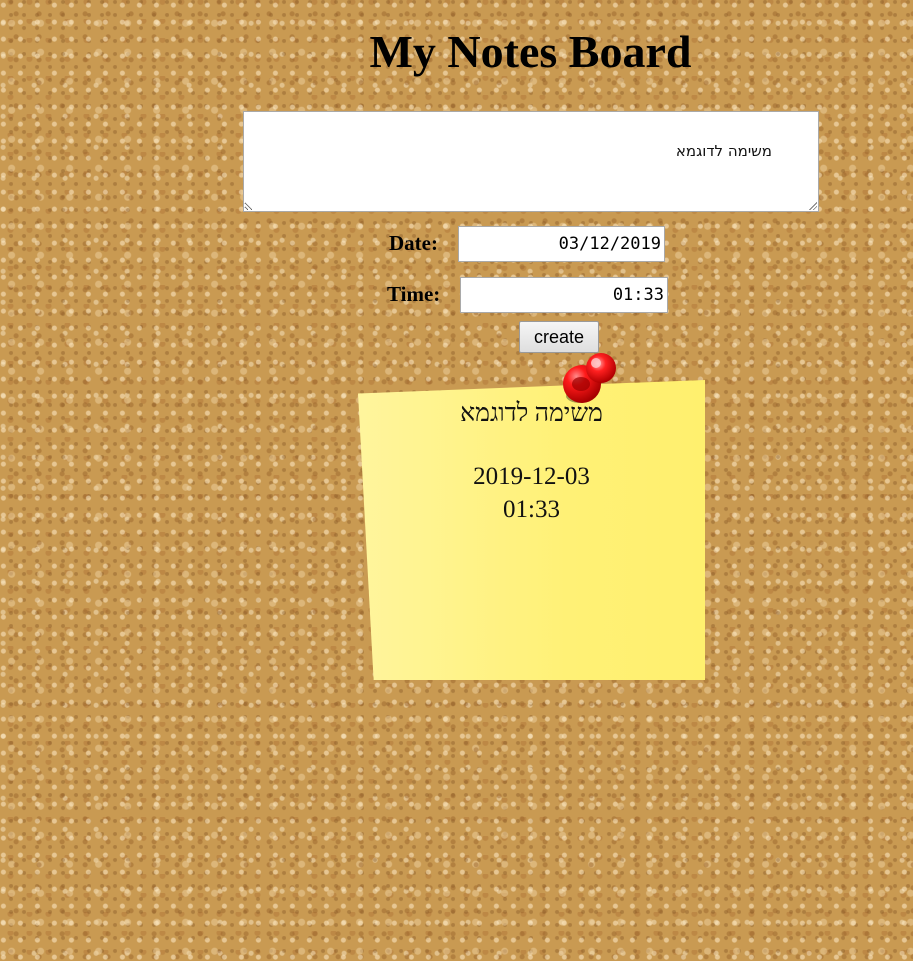 The image size is (913, 961). What do you see at coordinates (531, 476) in the screenshot?
I see `sticky-note-date: 2019-12-03` at bounding box center [531, 476].